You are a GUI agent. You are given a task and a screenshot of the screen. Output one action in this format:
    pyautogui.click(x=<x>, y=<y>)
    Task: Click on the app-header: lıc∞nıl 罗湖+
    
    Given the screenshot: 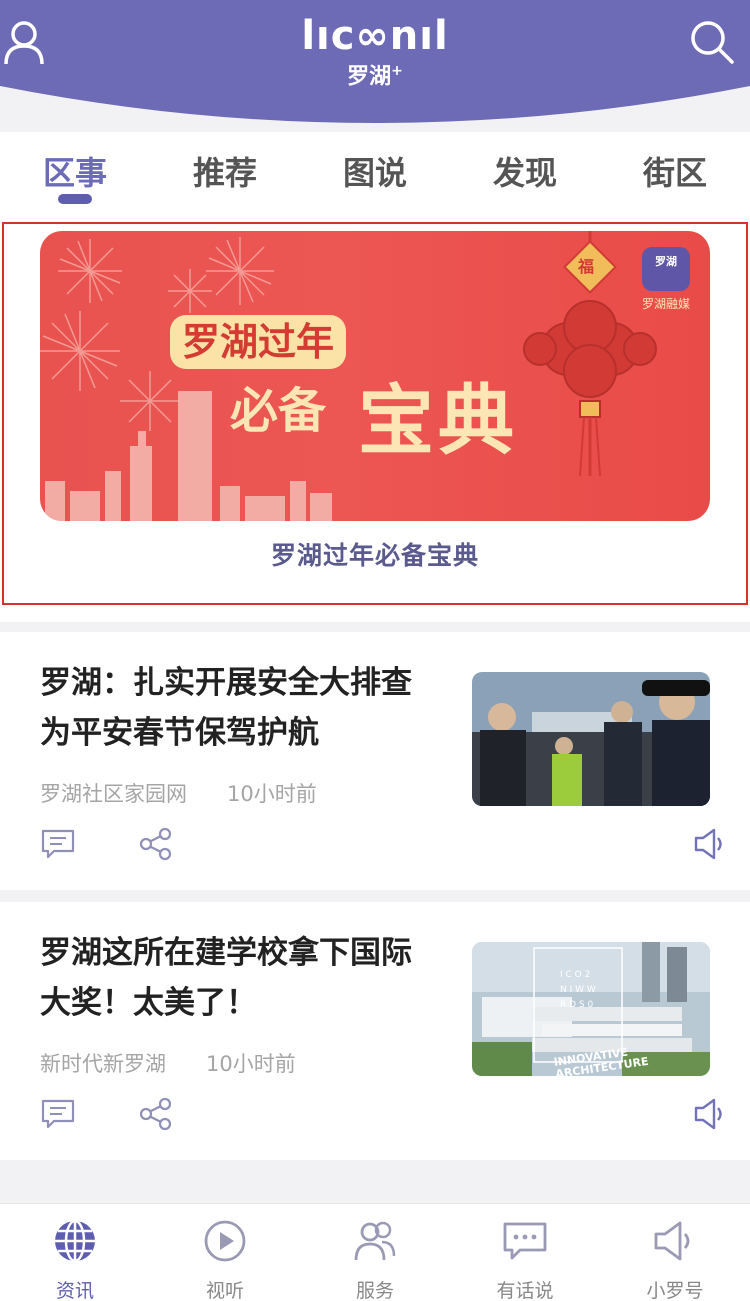 What is the action you would take?
    pyautogui.click(x=375, y=66)
    